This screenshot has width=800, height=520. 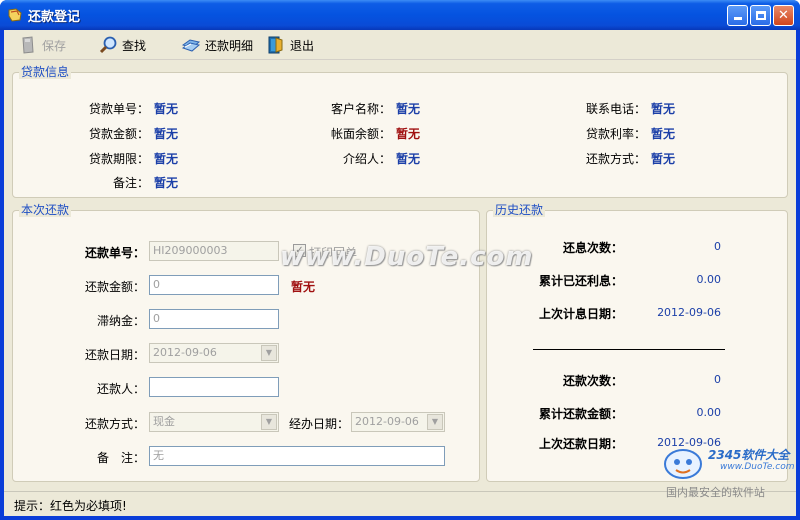 I want to click on customer-value: 暂无, so click(x=408, y=109).